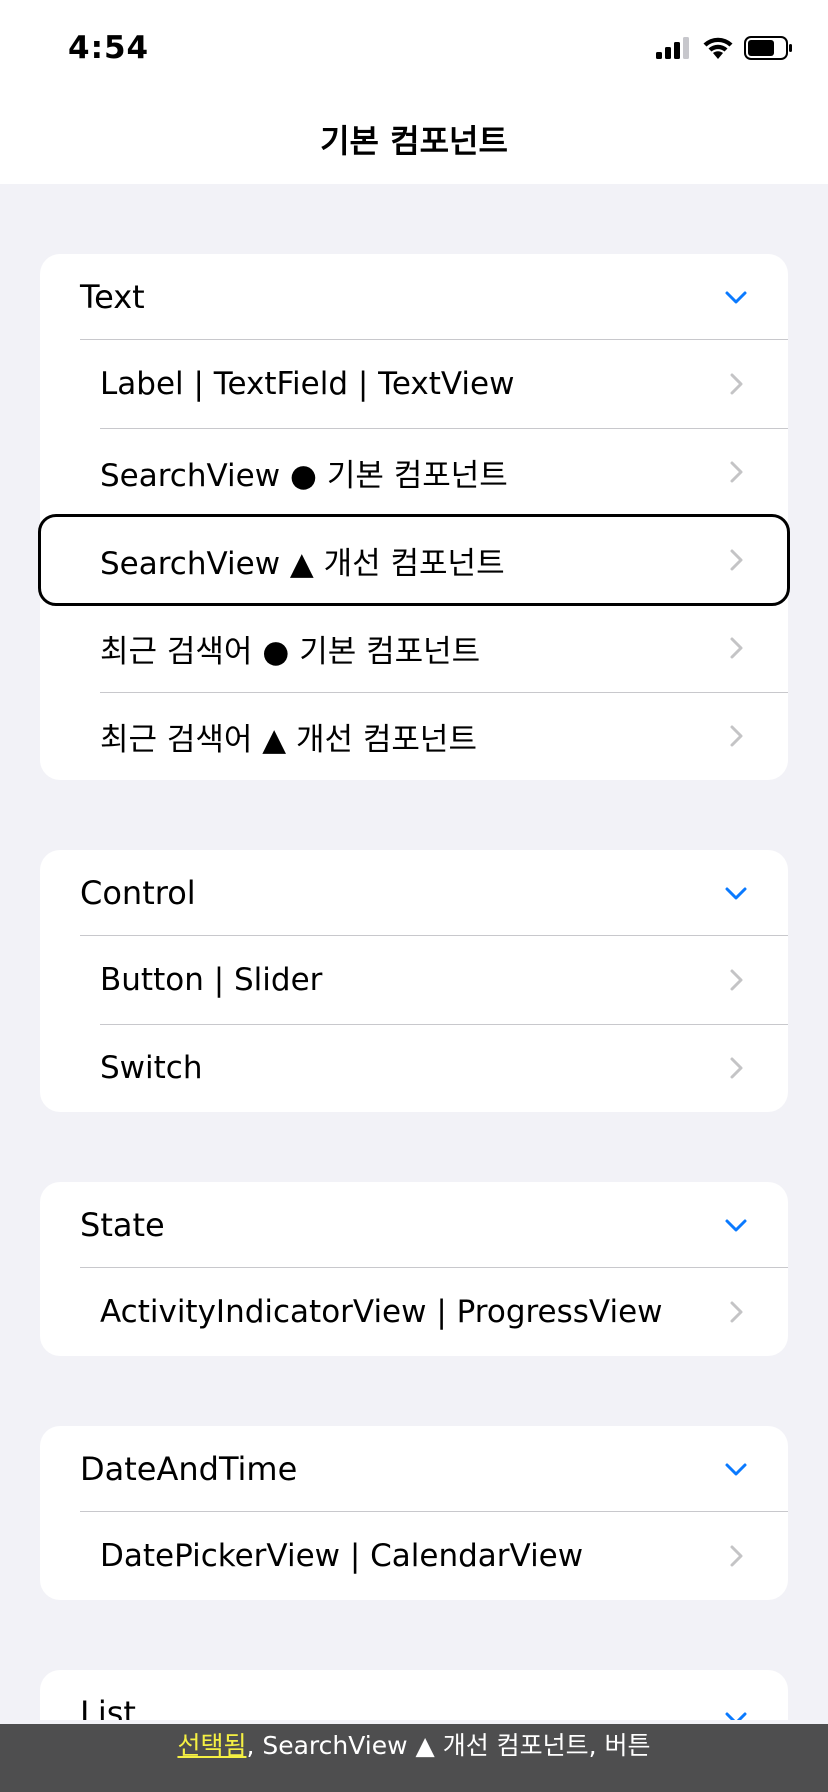 The image size is (828, 1792). I want to click on voiceover-description: , SearchView ▲ 개선 컴포넌트, 버튼, so click(448, 1745).